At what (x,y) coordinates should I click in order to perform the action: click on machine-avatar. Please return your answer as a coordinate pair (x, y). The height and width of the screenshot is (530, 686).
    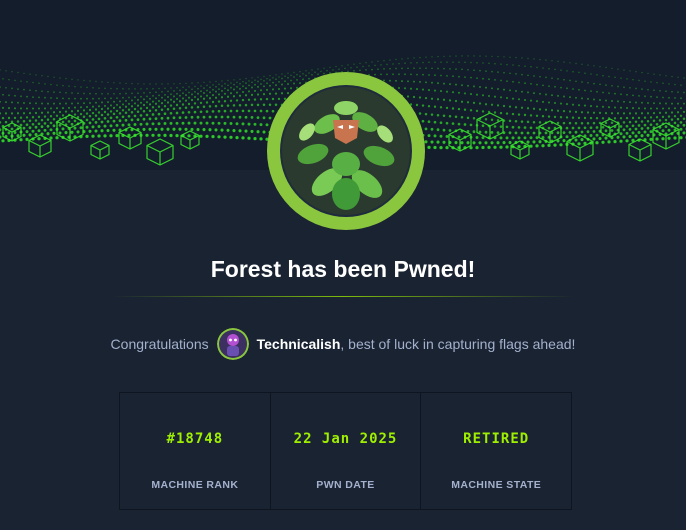
    Looking at the image, I should click on (346, 151).